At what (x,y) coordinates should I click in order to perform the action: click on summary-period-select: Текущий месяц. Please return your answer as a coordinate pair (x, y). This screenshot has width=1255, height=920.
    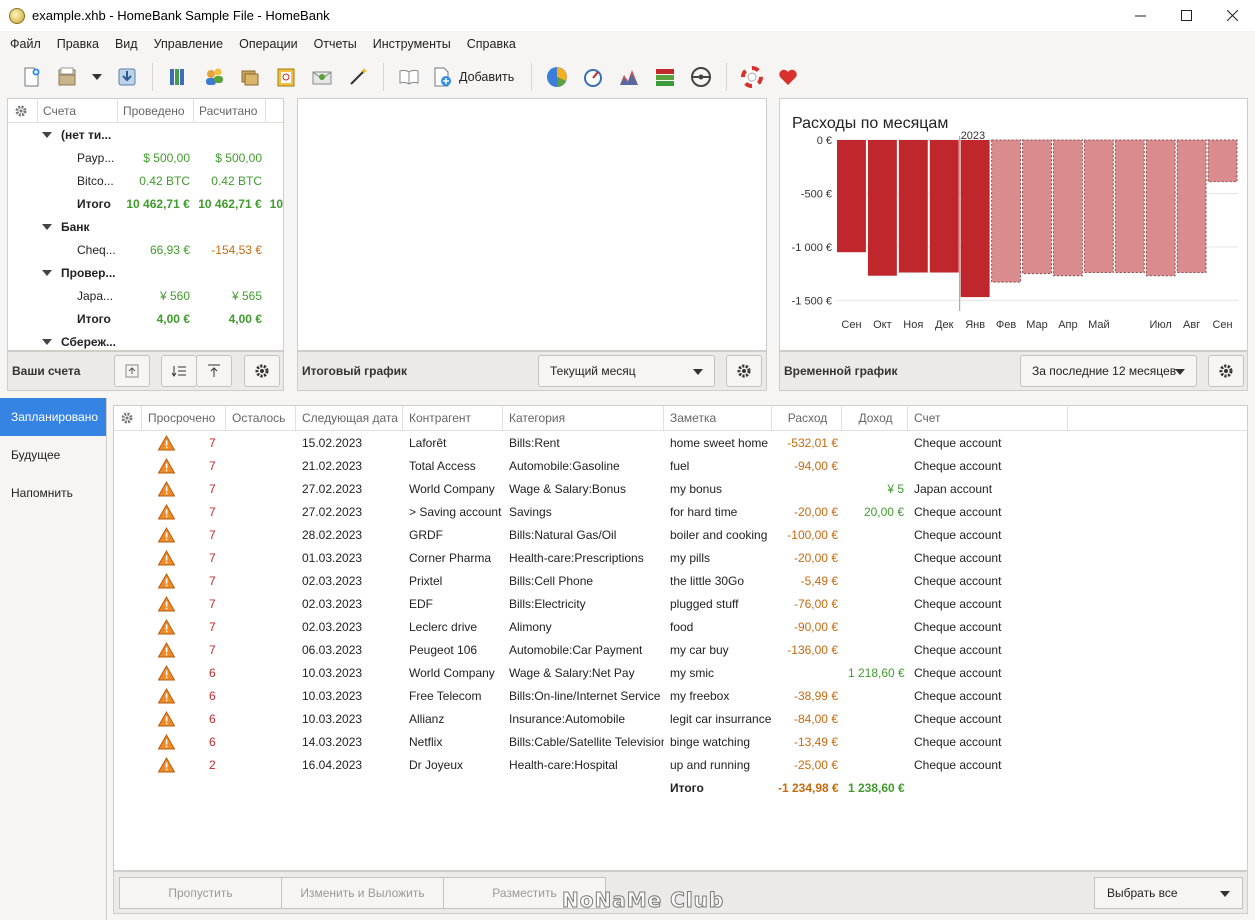
    Looking at the image, I should click on (626, 371).